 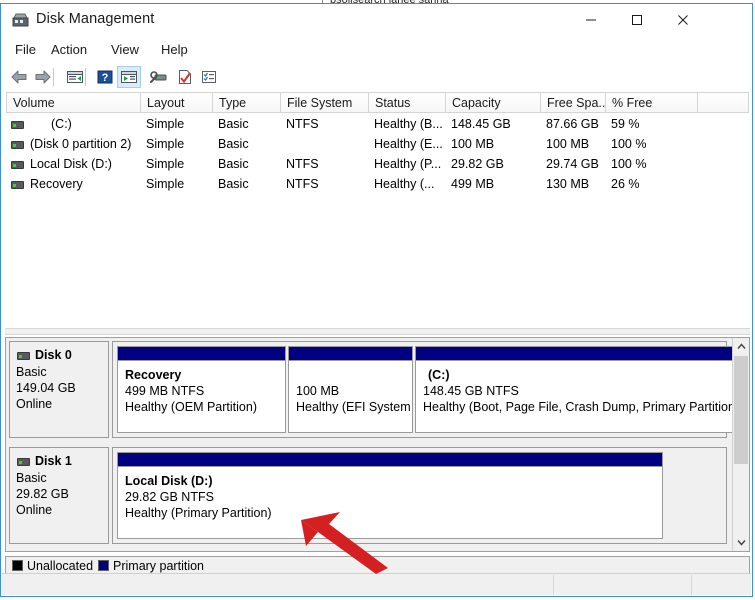 I want to click on column-header-type: Type, so click(x=247, y=102).